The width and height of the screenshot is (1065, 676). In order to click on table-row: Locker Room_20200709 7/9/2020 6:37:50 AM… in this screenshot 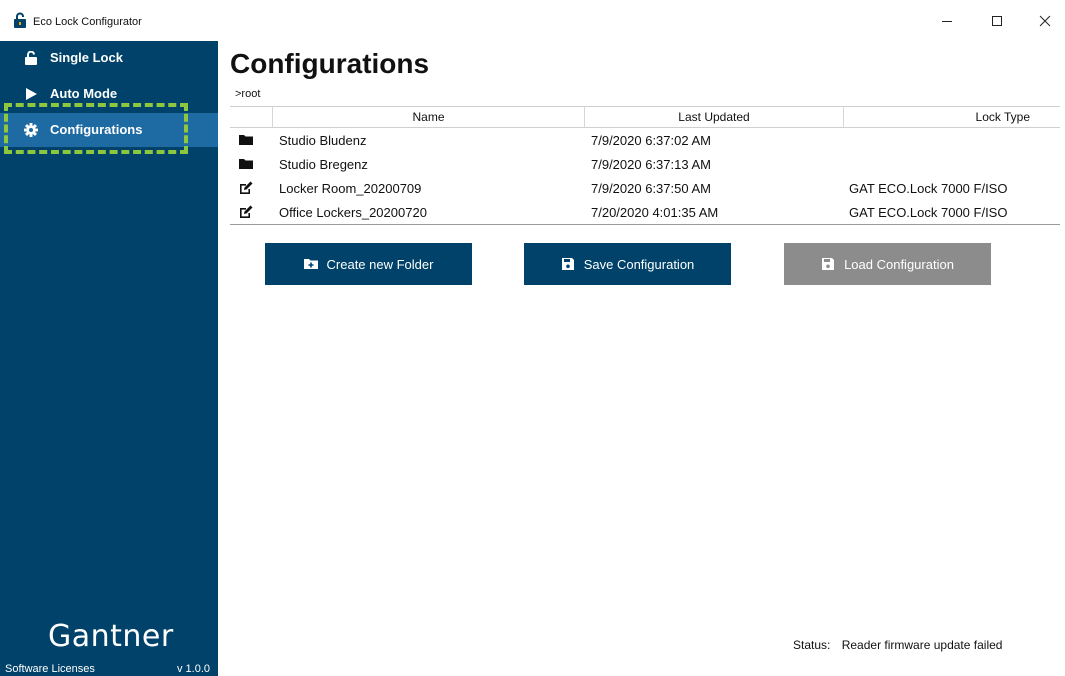, I will do `click(645, 188)`.